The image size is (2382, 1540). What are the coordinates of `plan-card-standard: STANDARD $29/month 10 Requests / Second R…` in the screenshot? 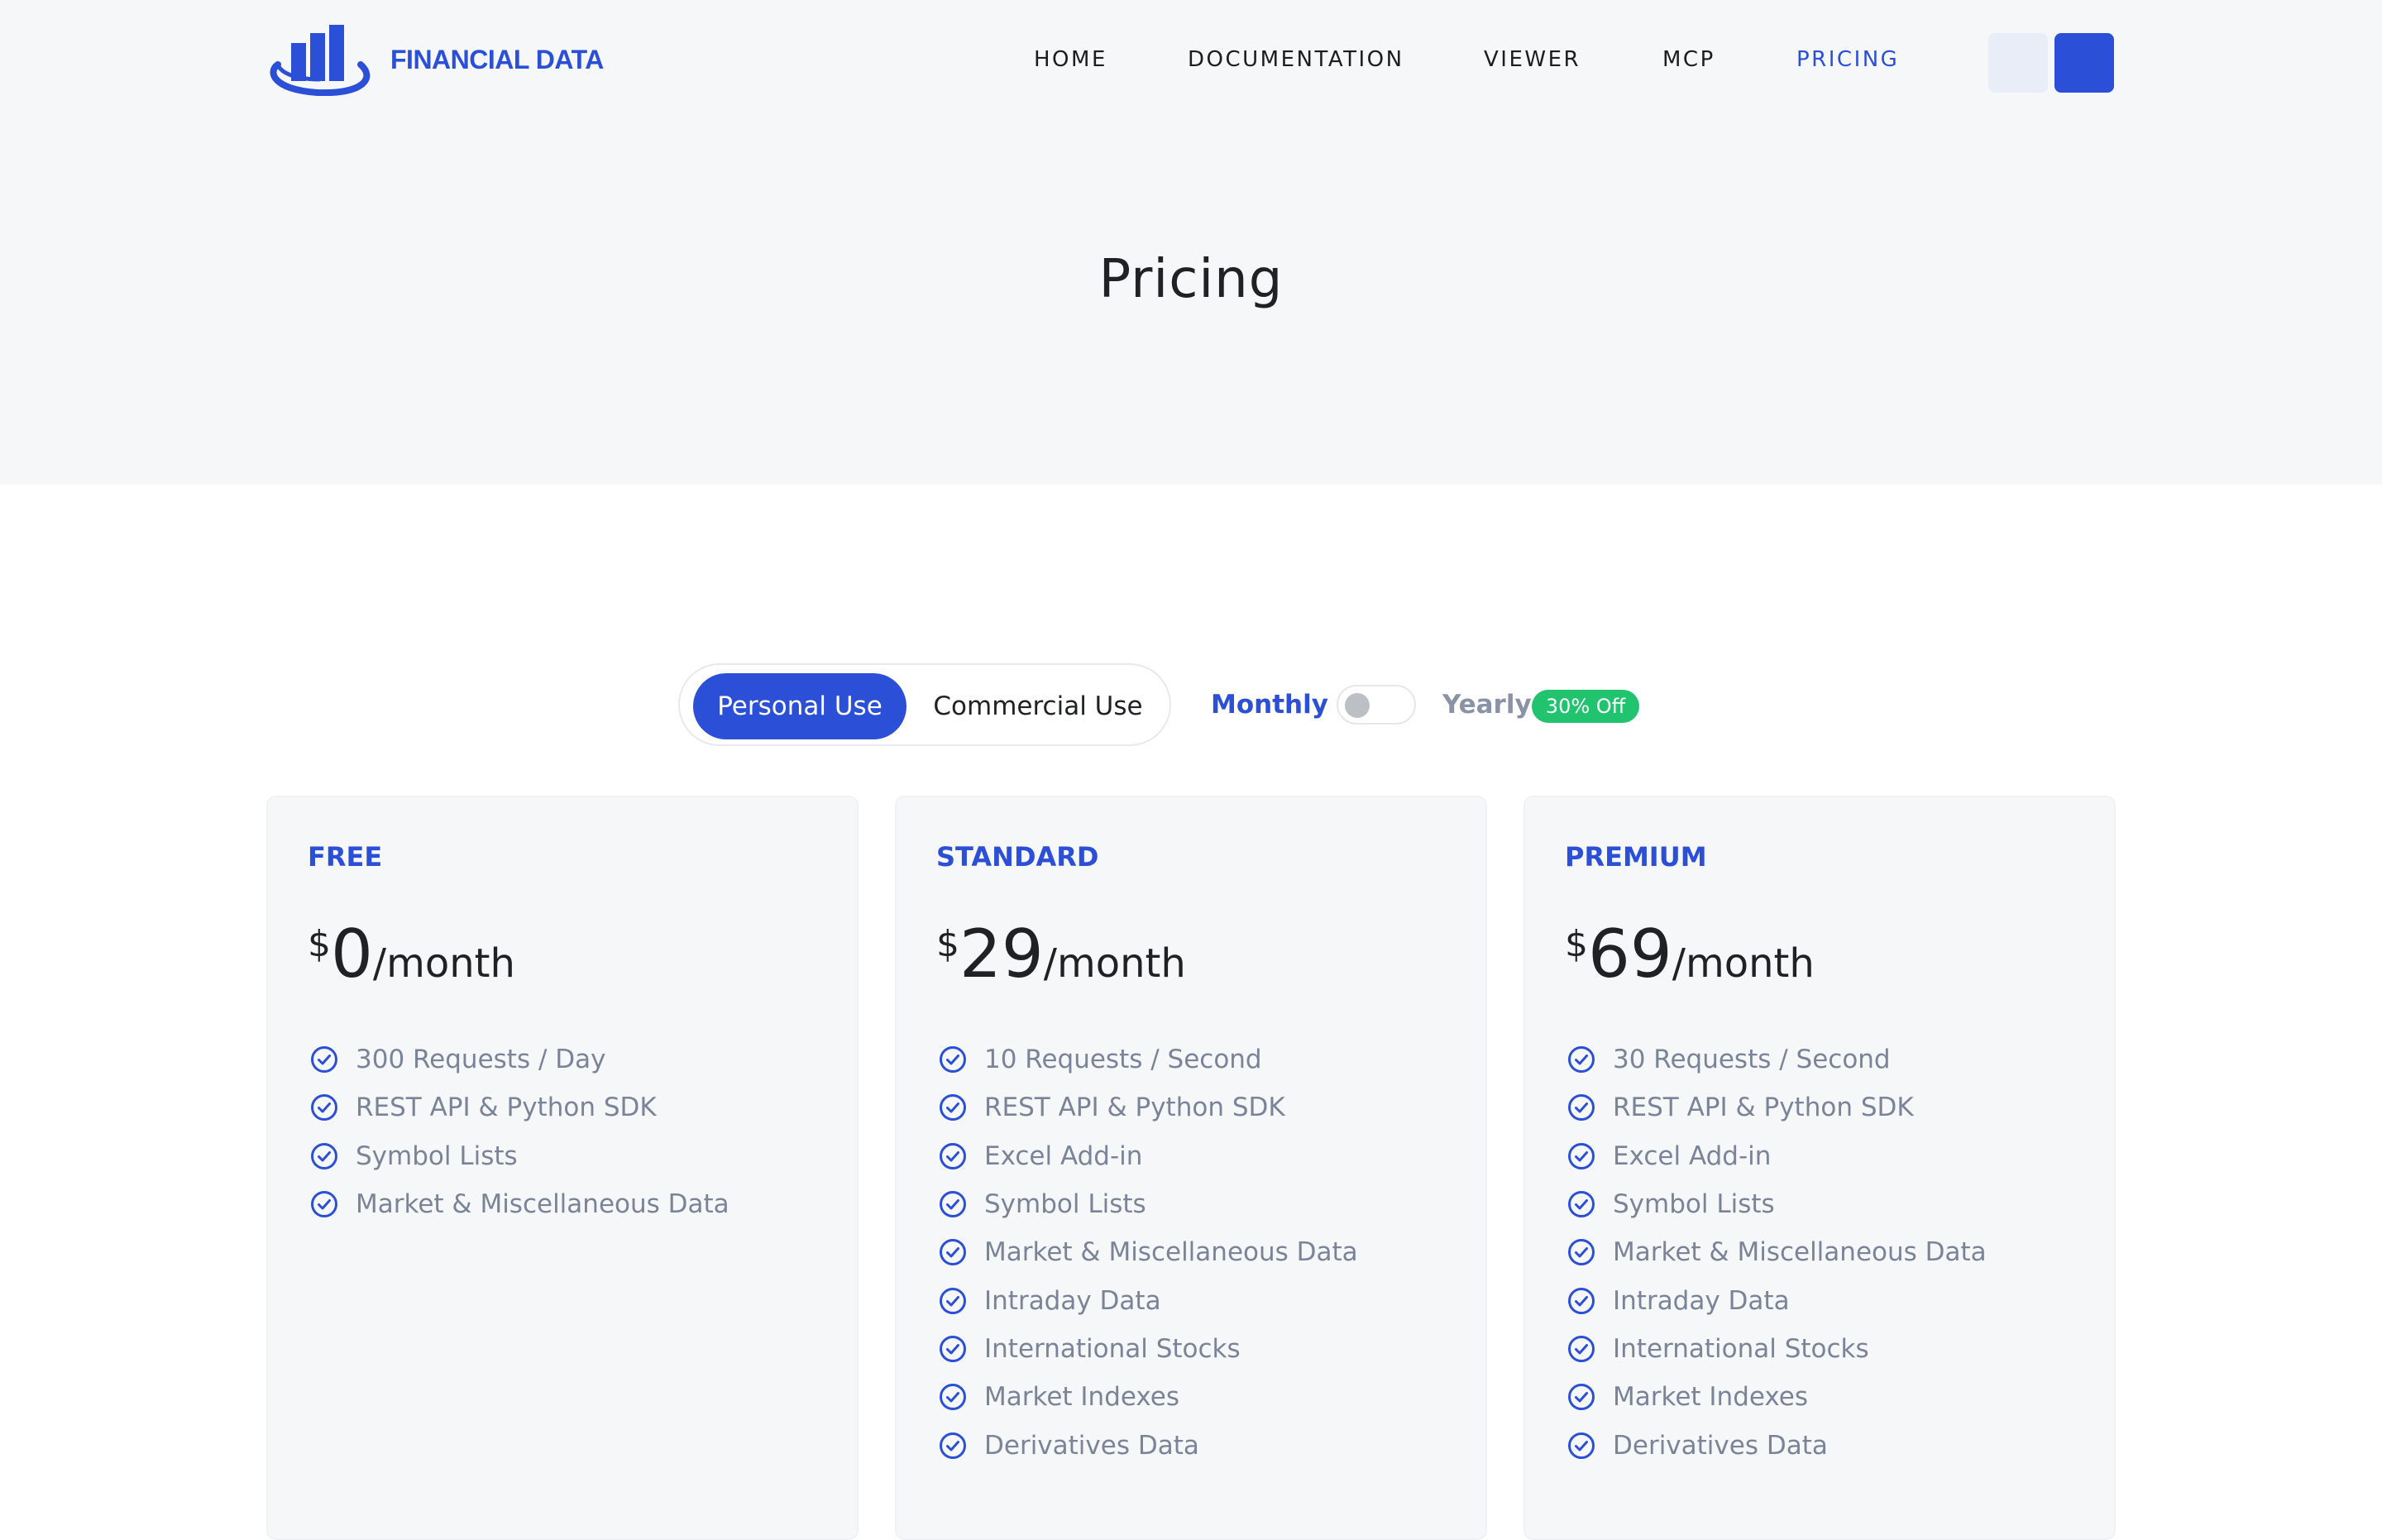 It's located at (1191, 1168).